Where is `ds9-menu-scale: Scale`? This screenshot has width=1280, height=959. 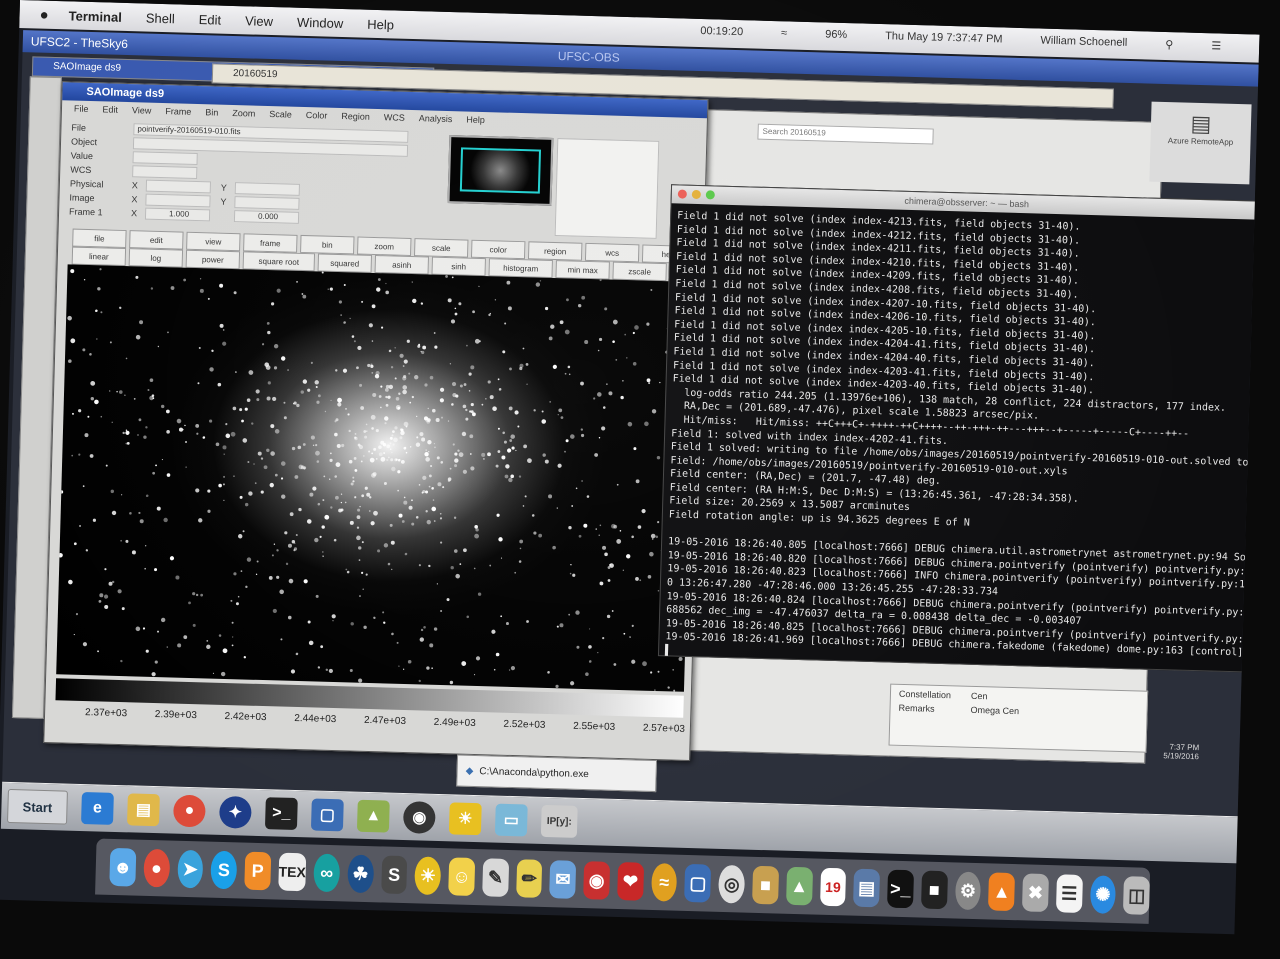 ds9-menu-scale: Scale is located at coordinates (280, 114).